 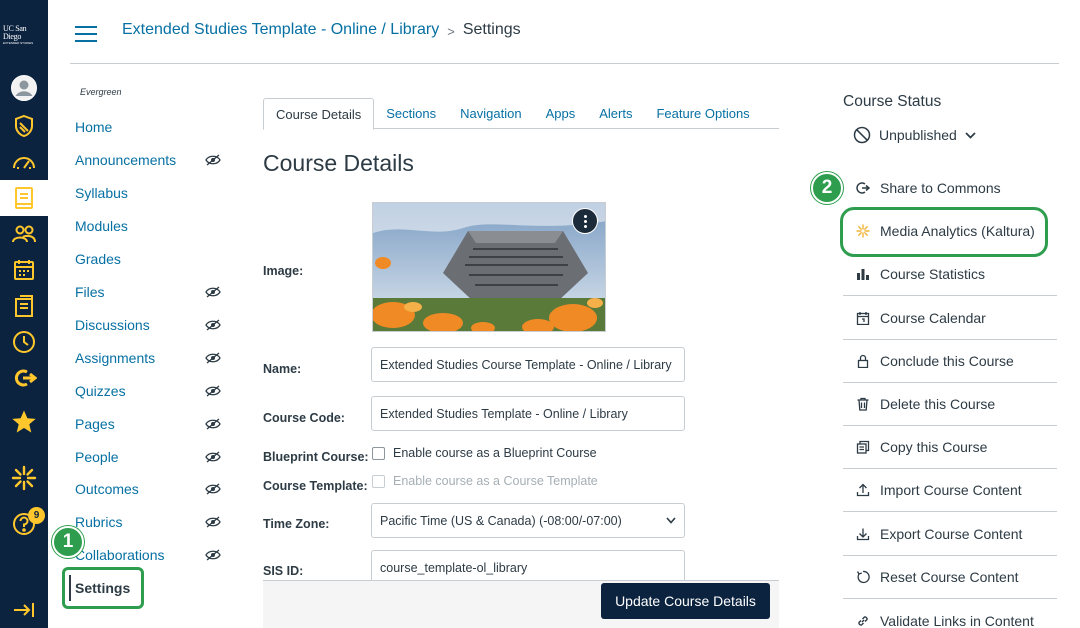 What do you see at coordinates (150, 391) in the screenshot?
I see `course-nav-quizzes: Quizzes` at bounding box center [150, 391].